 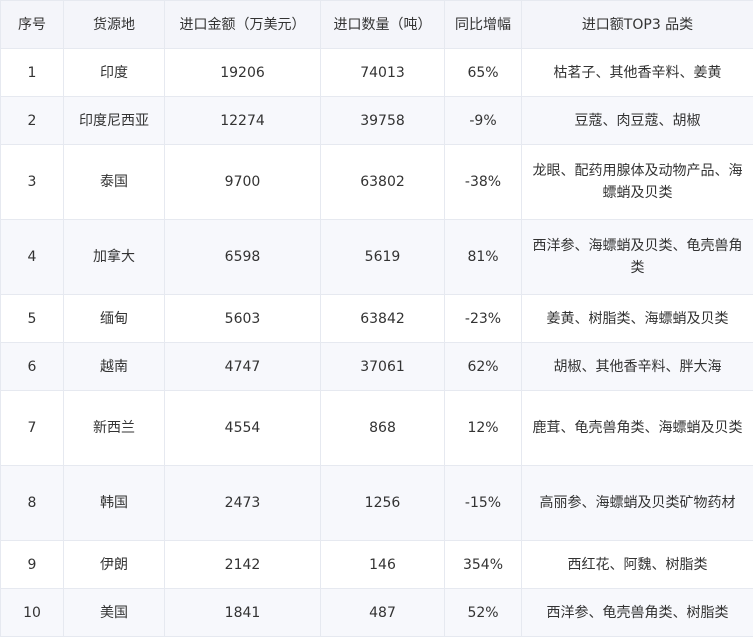 I want to click on cell-no: 5, so click(x=32, y=318).